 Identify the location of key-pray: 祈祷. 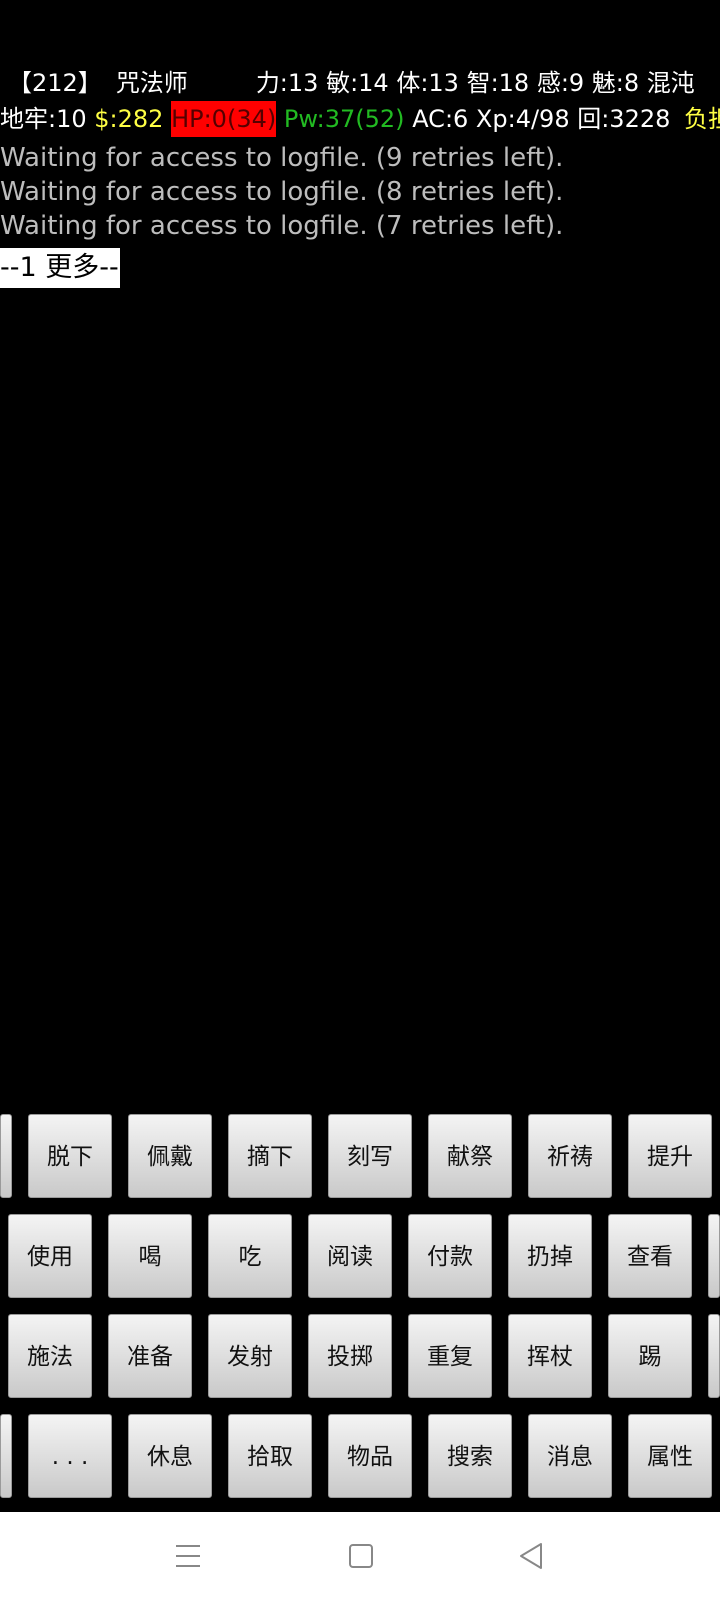
(570, 1156).